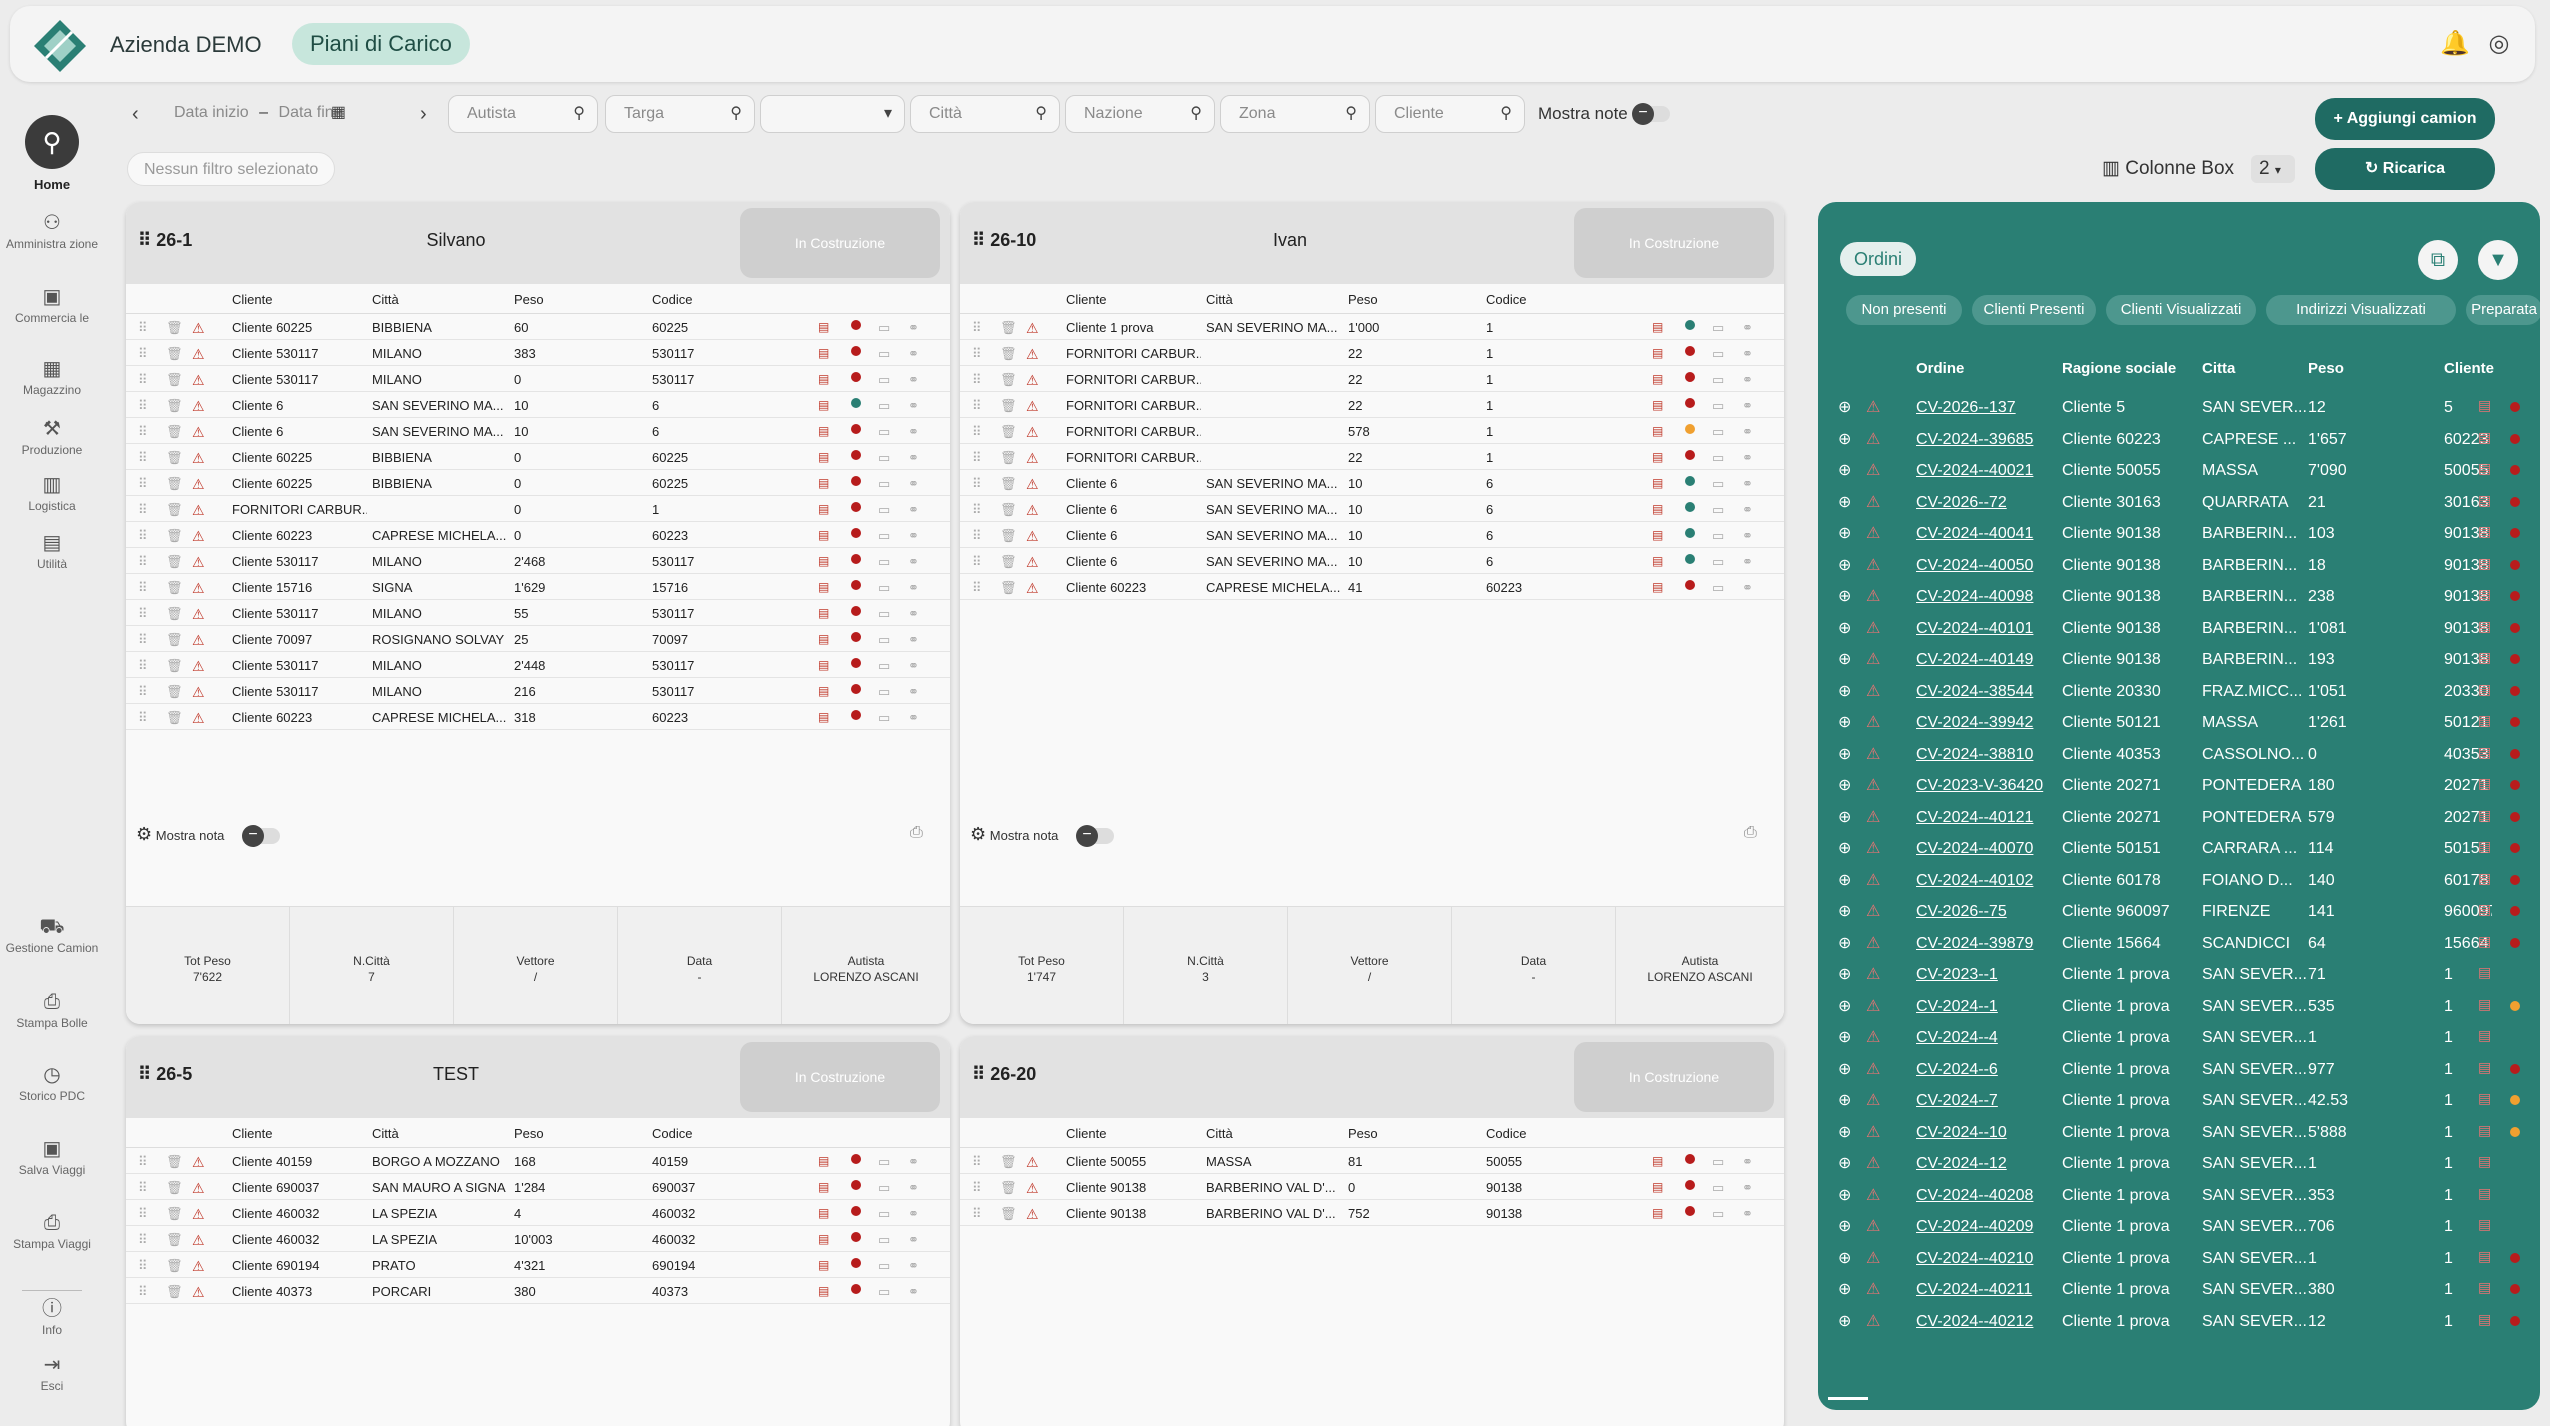  Describe the element at coordinates (916, 833) in the screenshot. I see `print-icon: ⎙` at that location.